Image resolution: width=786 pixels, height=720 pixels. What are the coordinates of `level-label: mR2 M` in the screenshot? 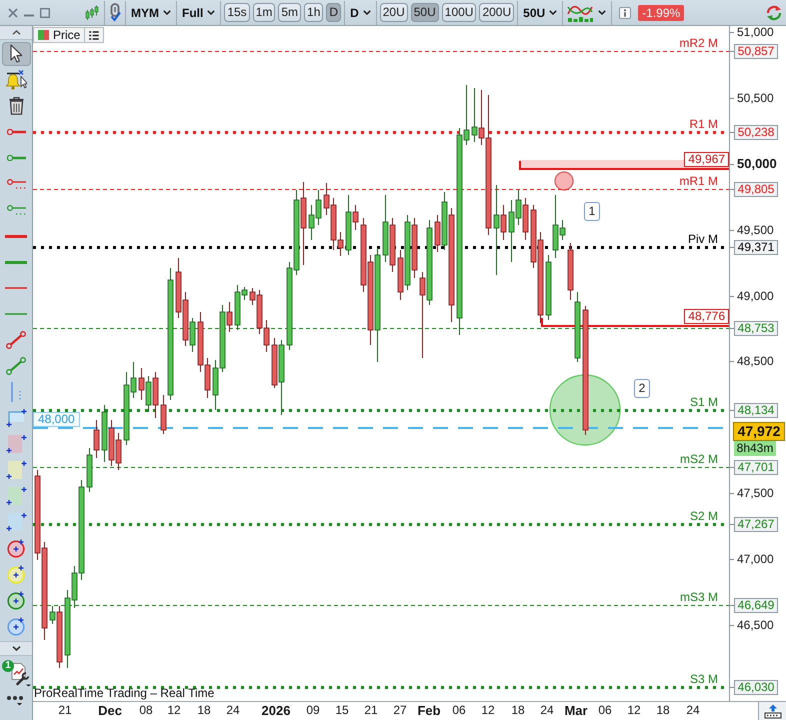 It's located at (698, 43).